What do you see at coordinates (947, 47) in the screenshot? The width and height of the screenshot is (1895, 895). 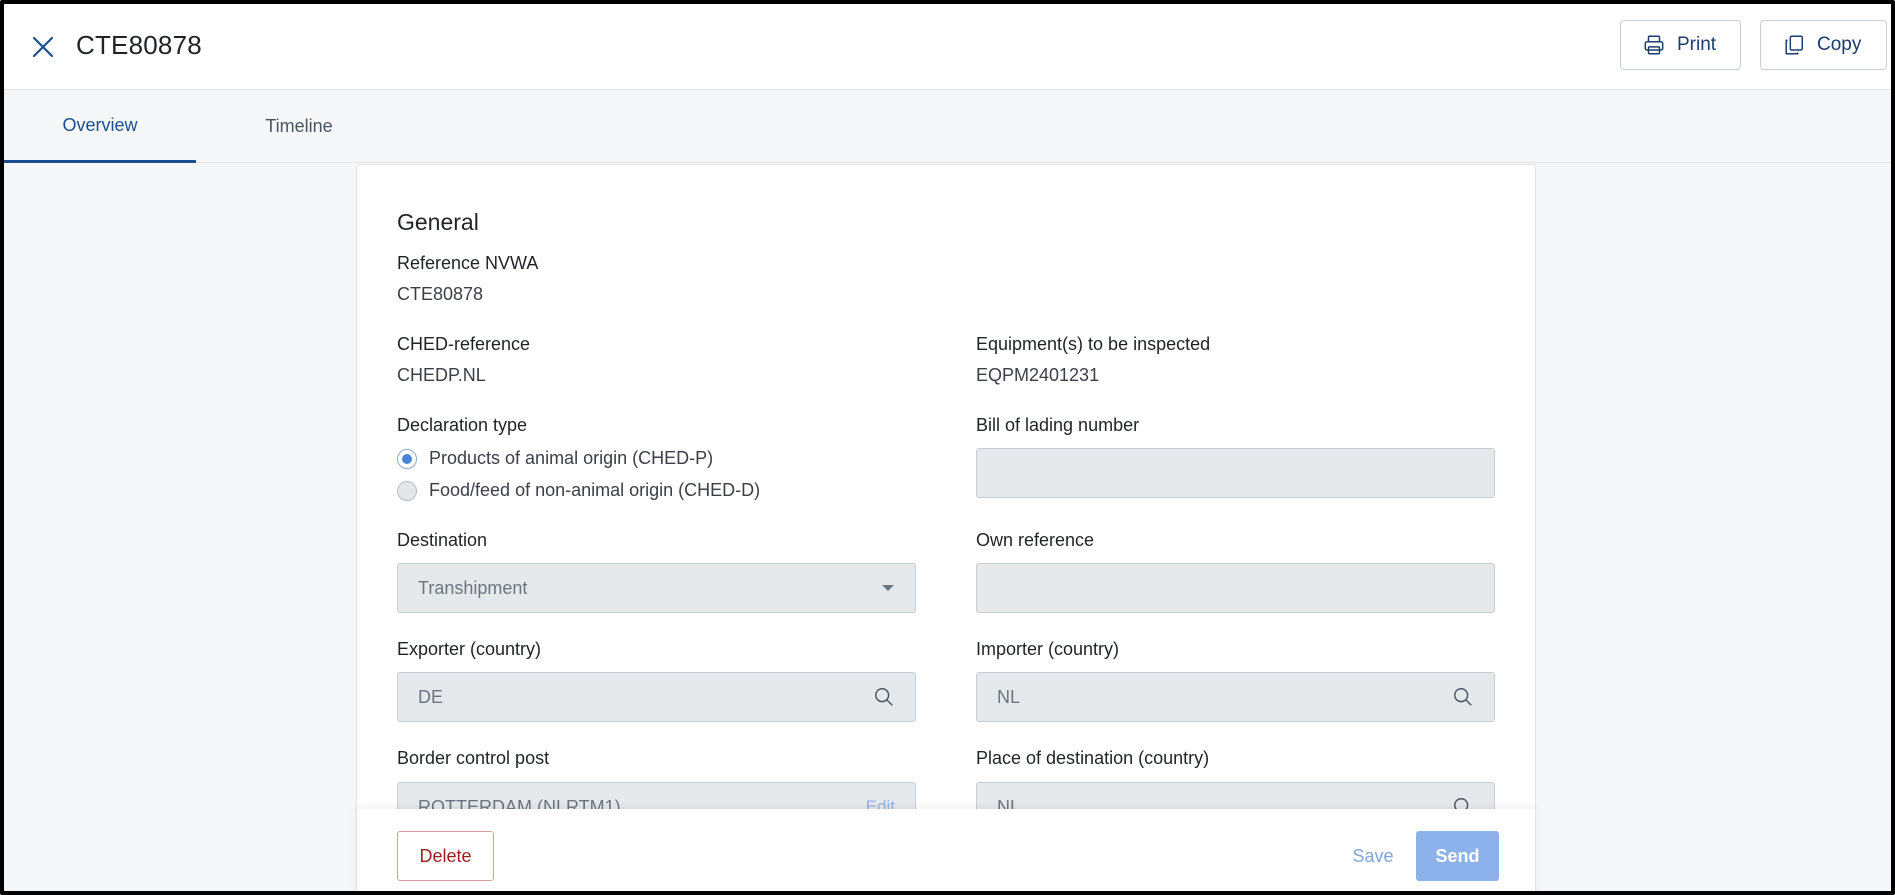 I see `page-header: CTE80878 Print Copy` at bounding box center [947, 47].